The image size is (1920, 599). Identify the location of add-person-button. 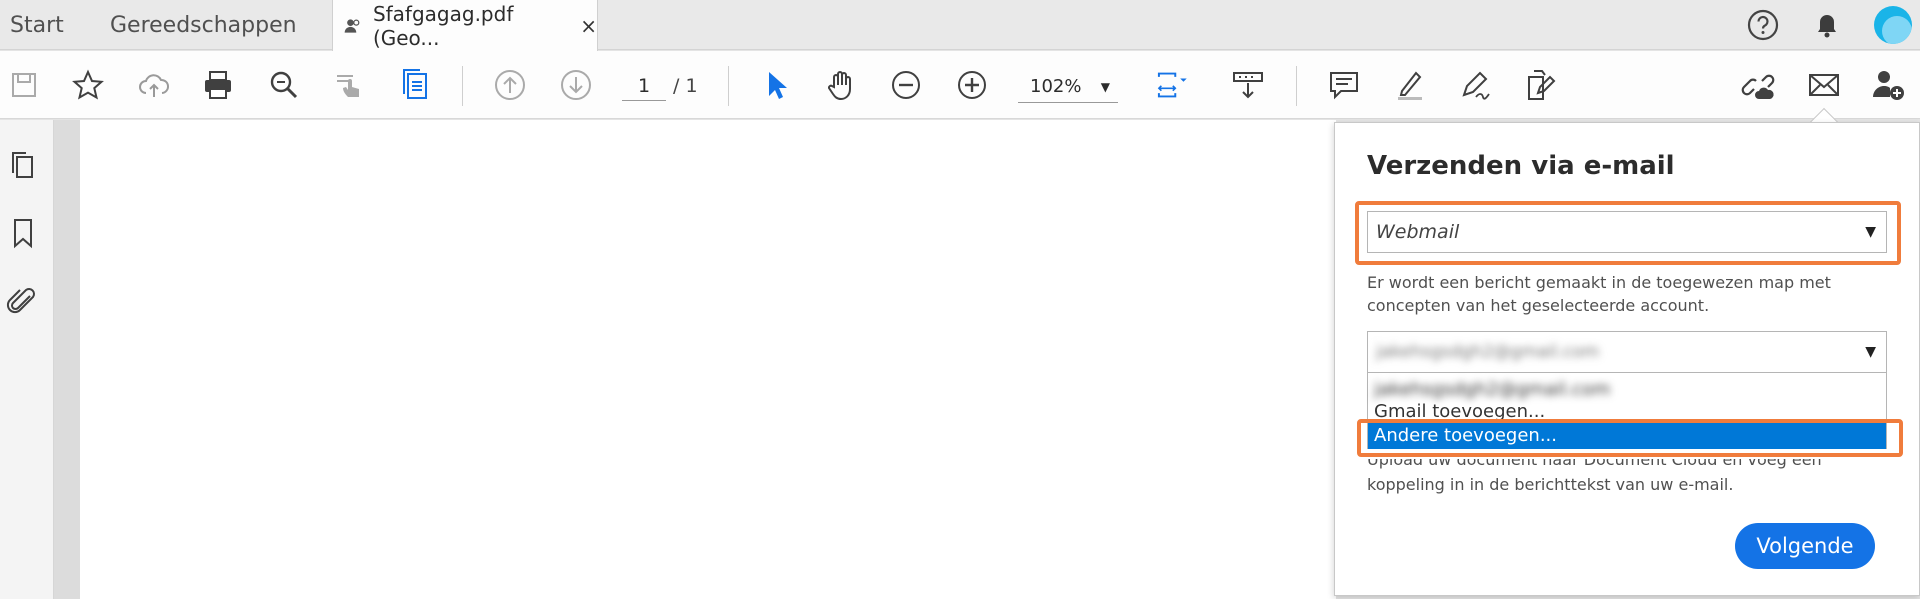
(1888, 85).